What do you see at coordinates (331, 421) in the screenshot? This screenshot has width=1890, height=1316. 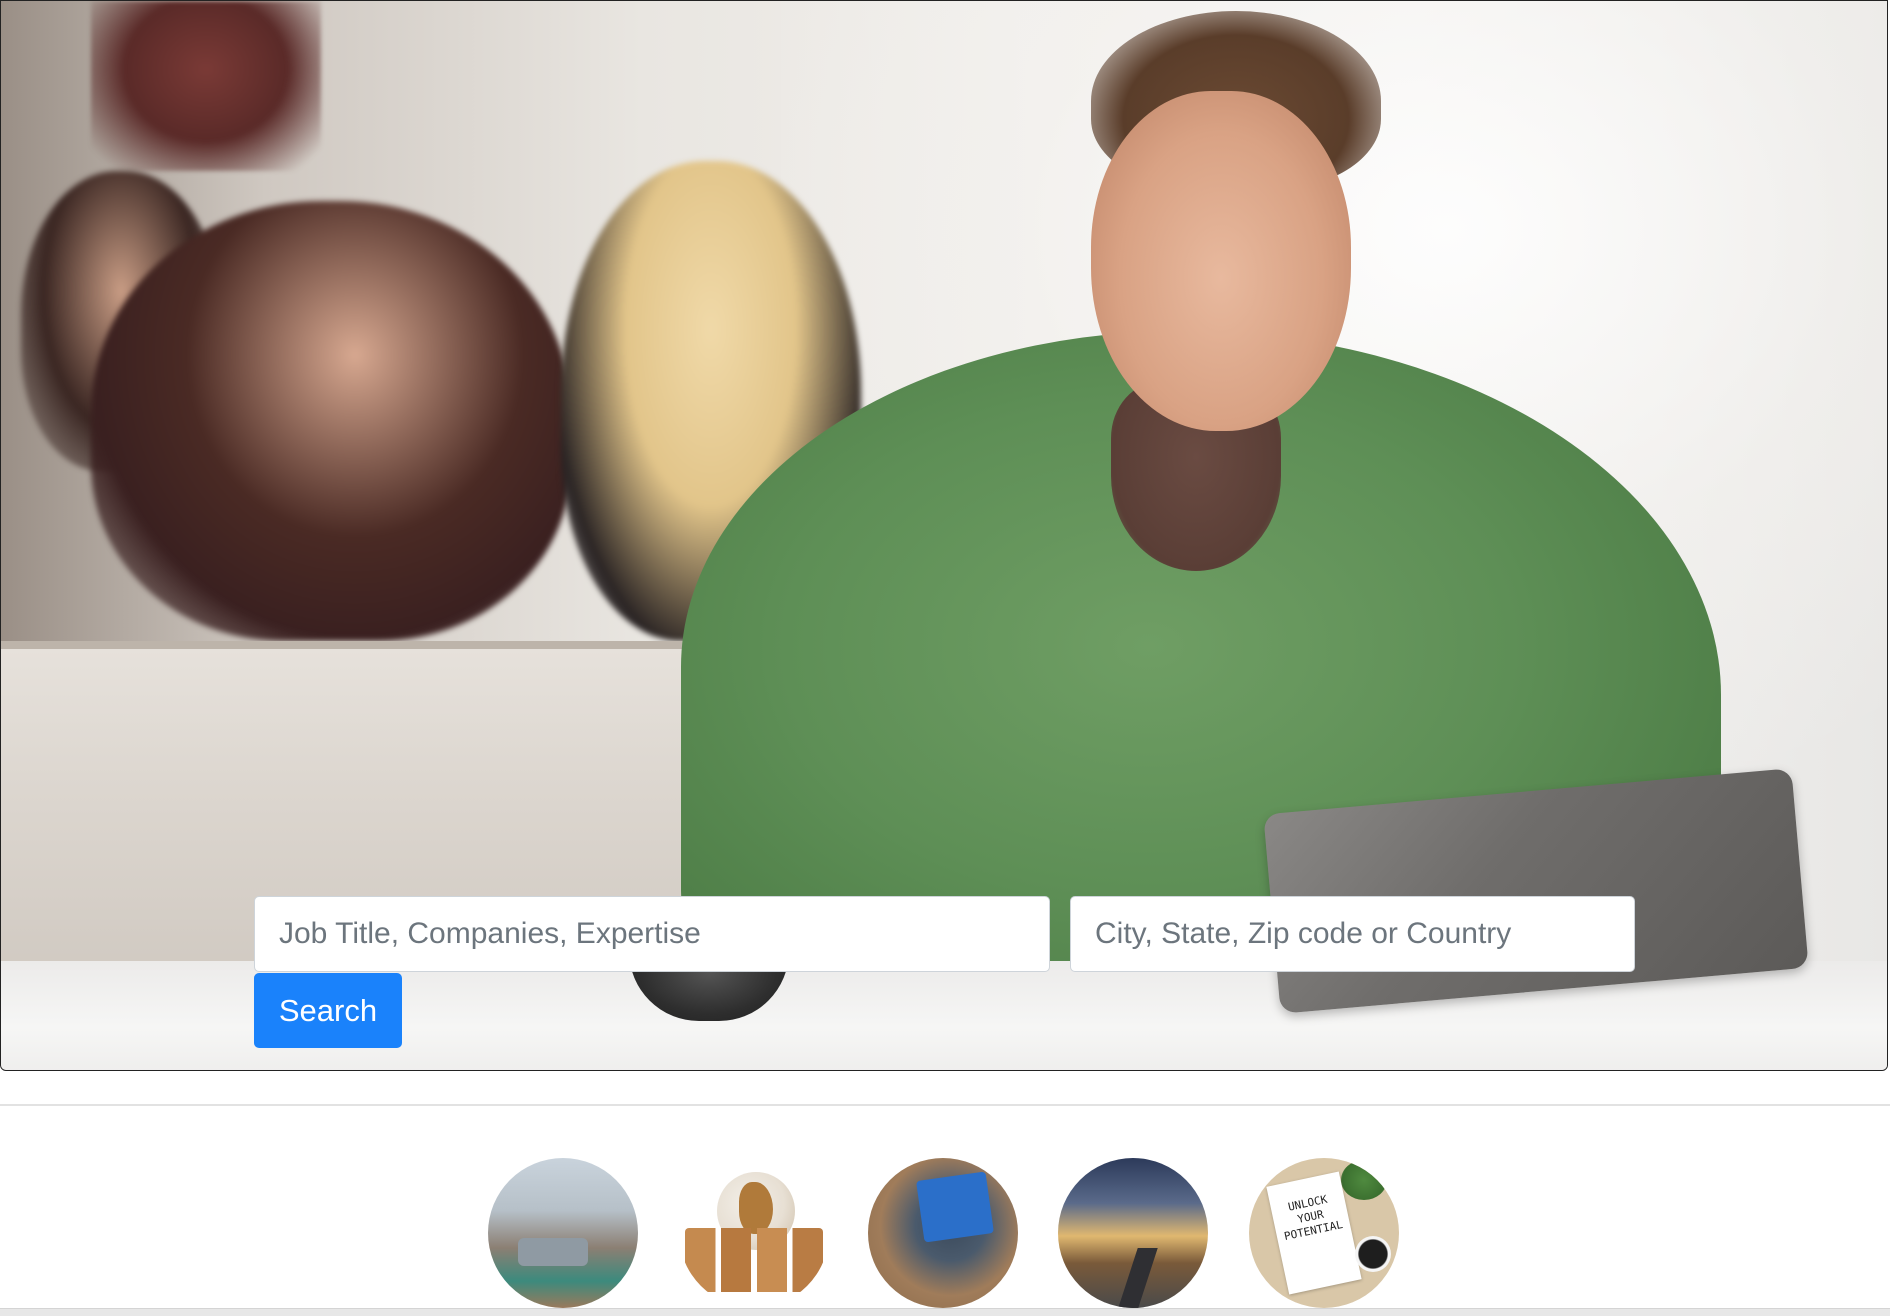 I see `hero-background-person` at bounding box center [331, 421].